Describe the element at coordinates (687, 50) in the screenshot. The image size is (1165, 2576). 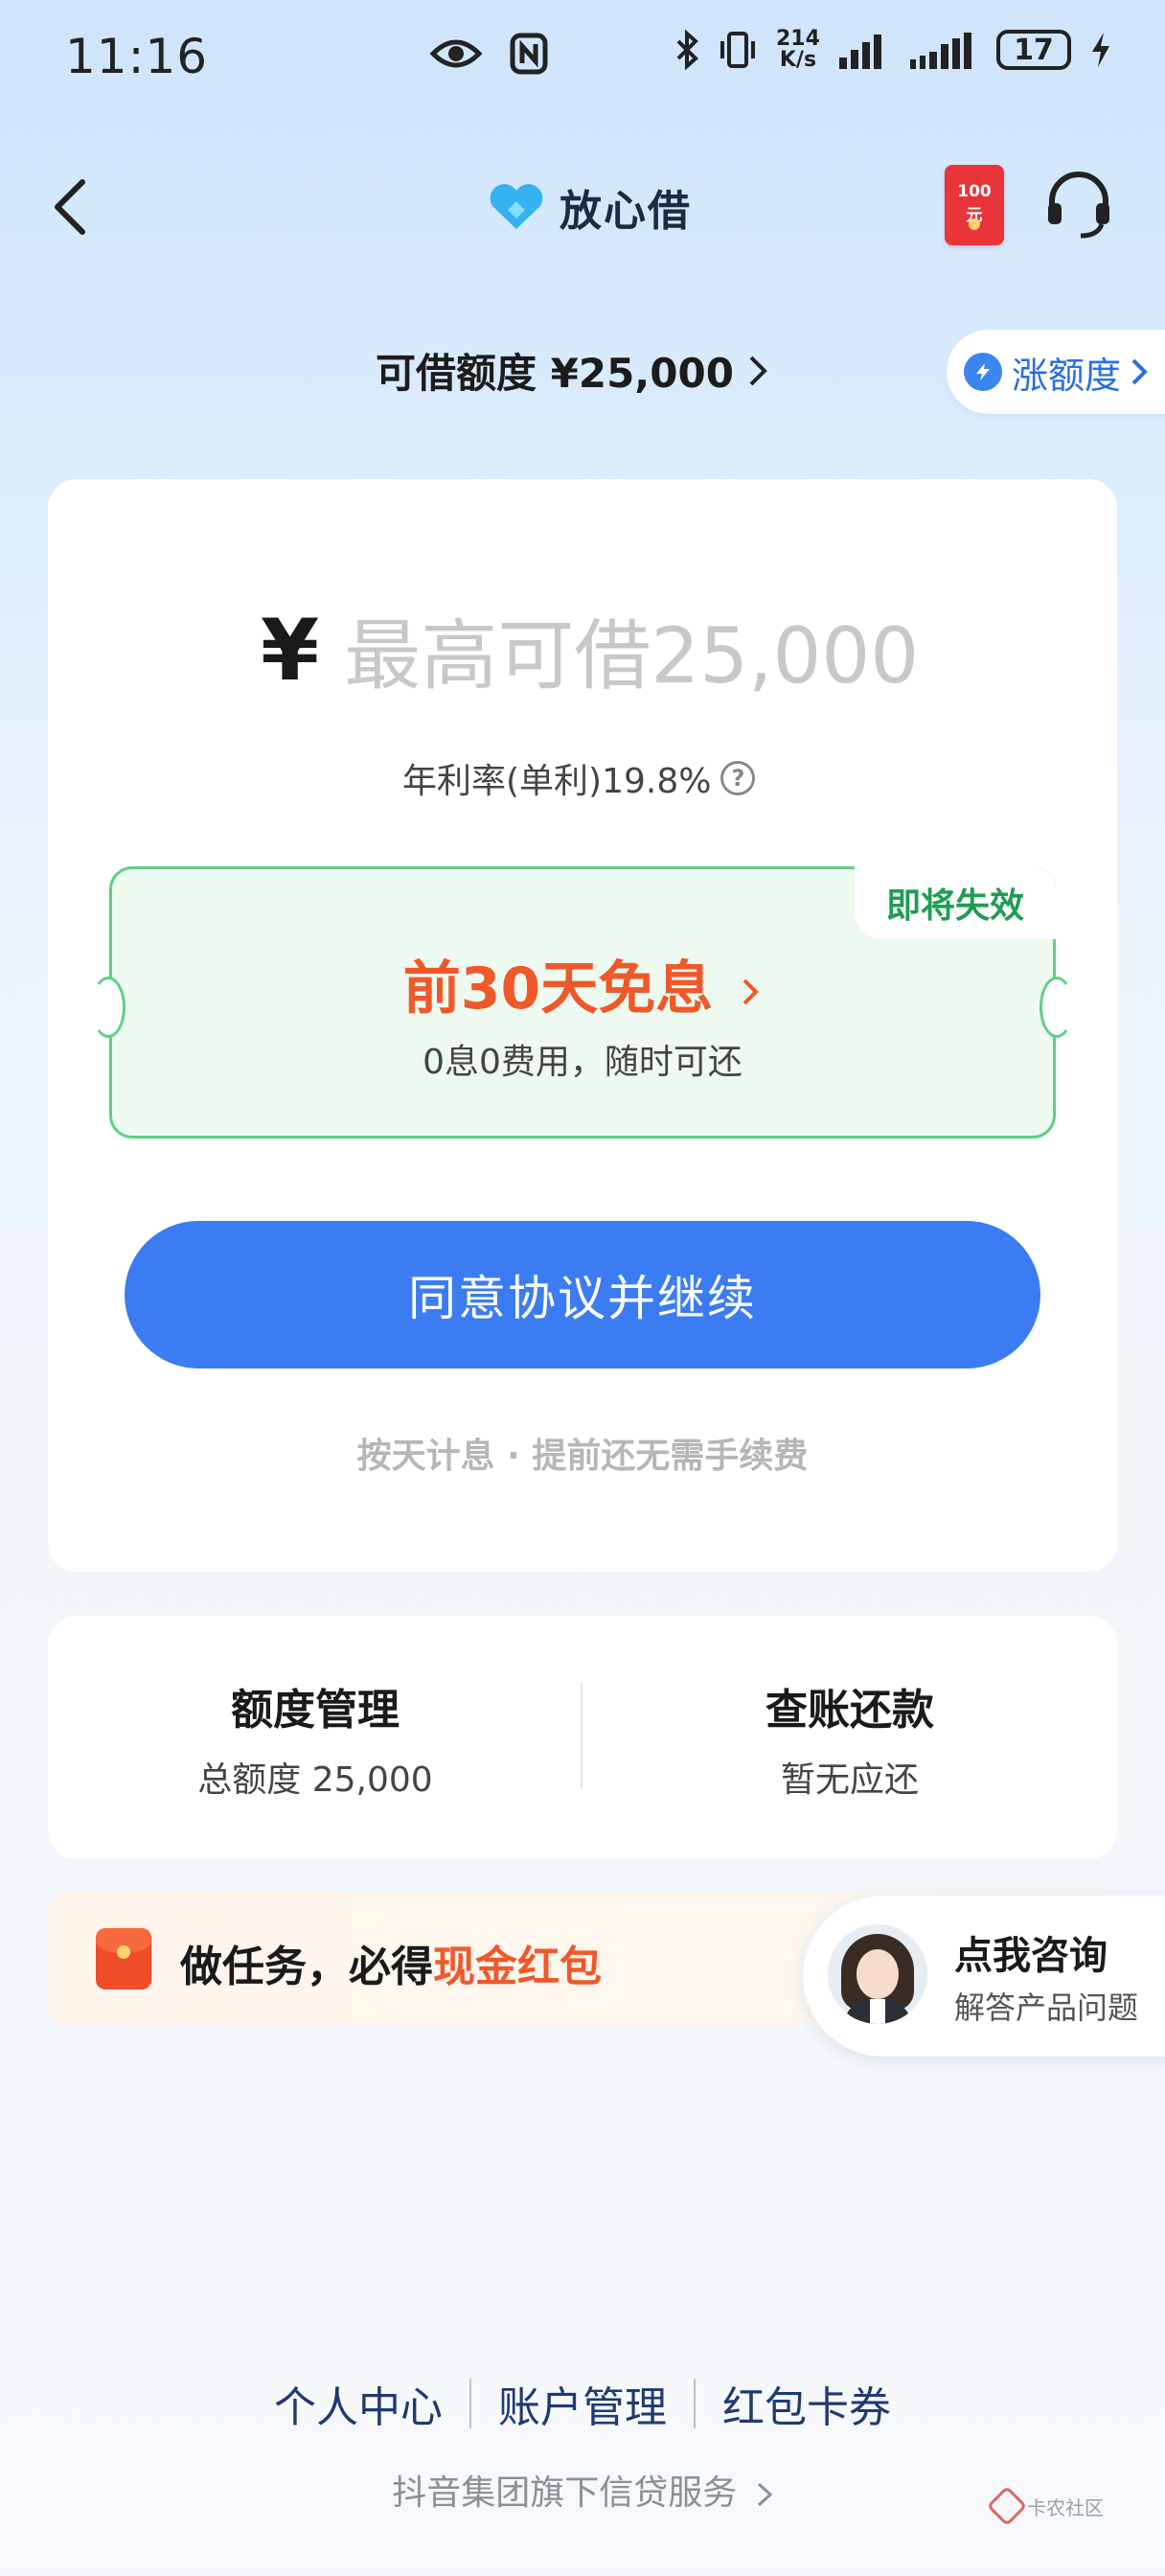
I see `bluetooth-icon` at that location.